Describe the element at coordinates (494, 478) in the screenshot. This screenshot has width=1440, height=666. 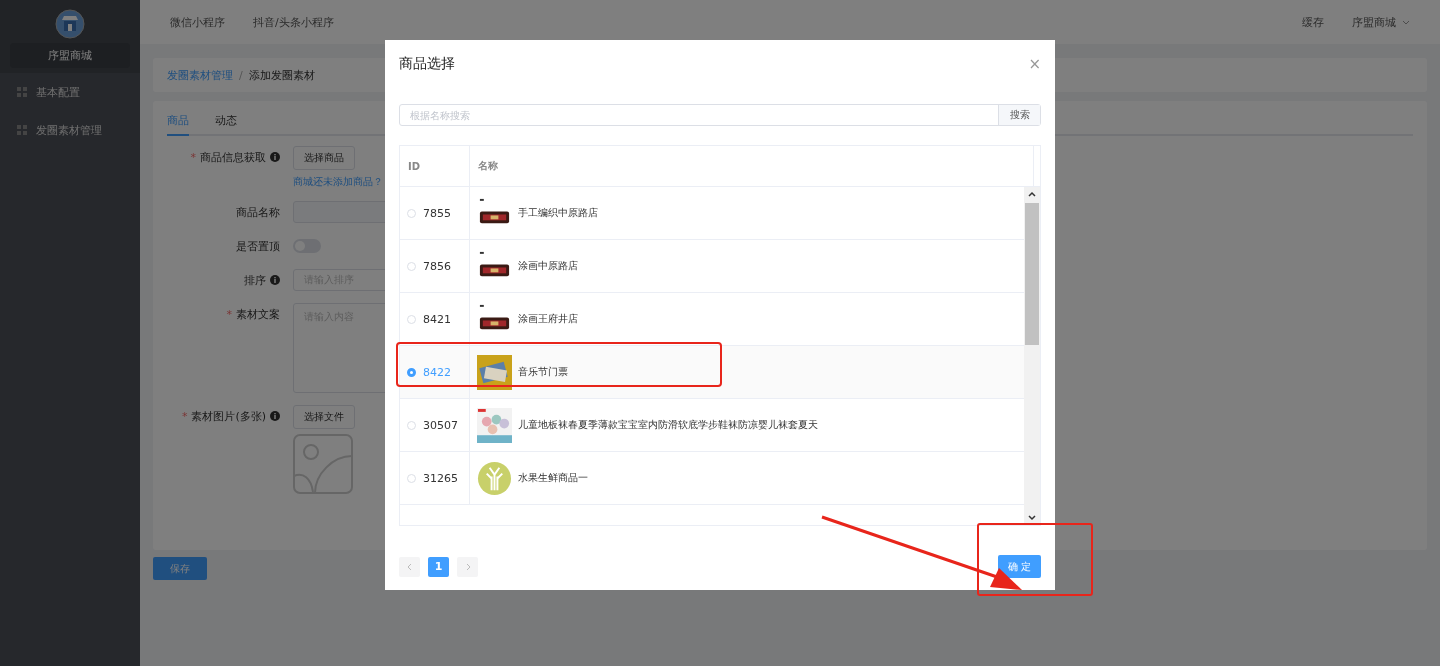
I see `plant-logo-thumbnail` at that location.